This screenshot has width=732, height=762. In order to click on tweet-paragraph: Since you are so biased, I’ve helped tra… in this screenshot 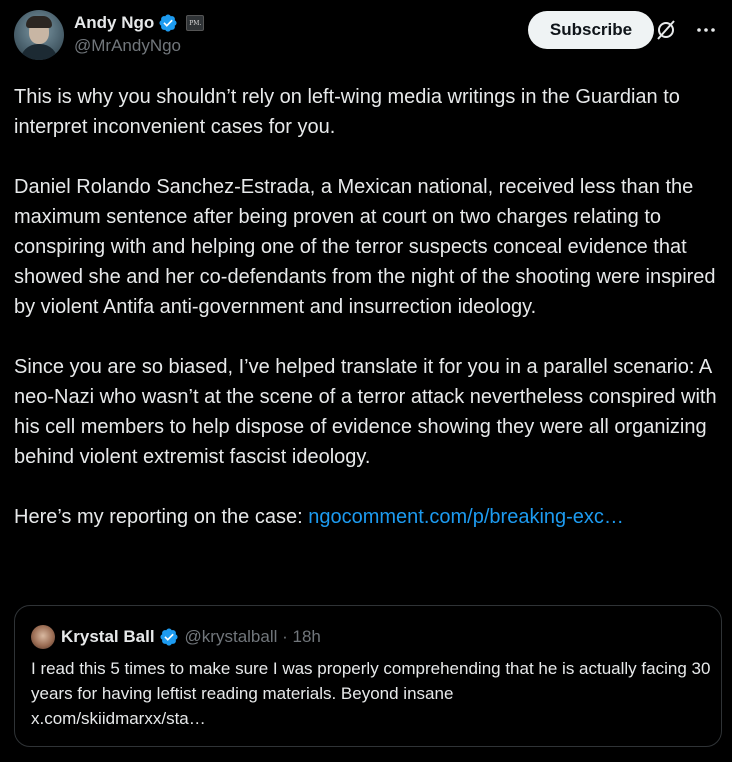, I will do `click(365, 412)`.